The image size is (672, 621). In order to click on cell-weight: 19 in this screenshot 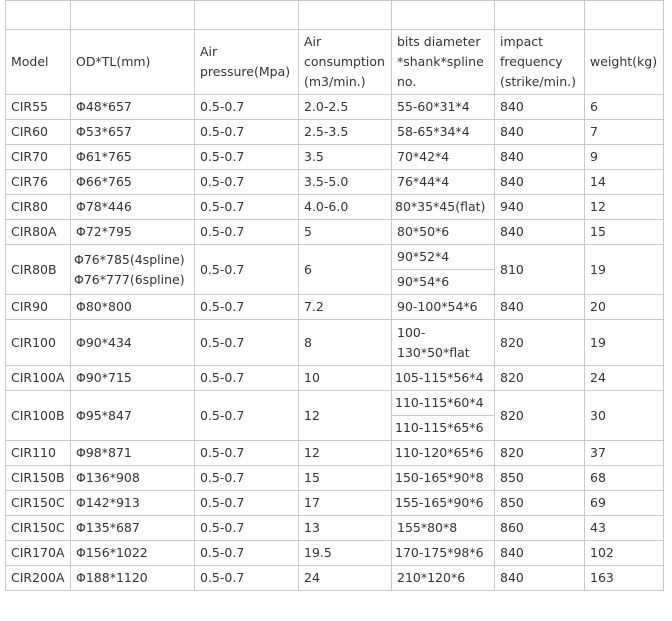, I will do `click(624, 342)`.